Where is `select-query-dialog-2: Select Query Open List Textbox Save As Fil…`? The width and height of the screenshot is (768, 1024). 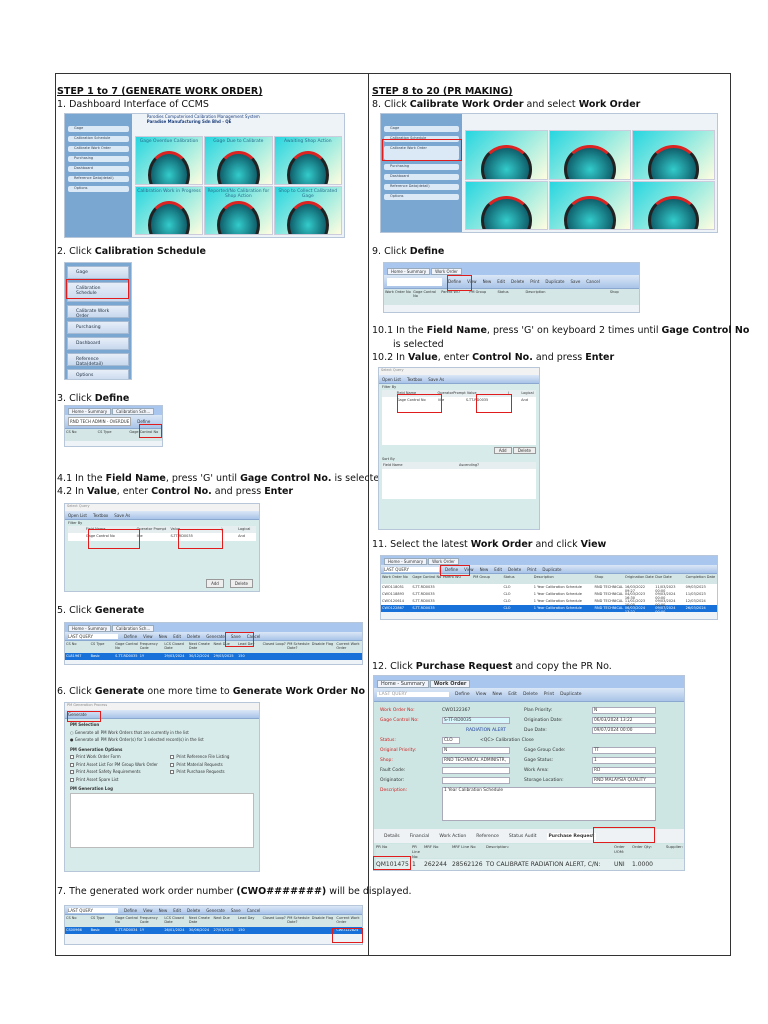
select-query-dialog-2: Select Query Open List Textbox Save As Fil… is located at coordinates (459, 448).